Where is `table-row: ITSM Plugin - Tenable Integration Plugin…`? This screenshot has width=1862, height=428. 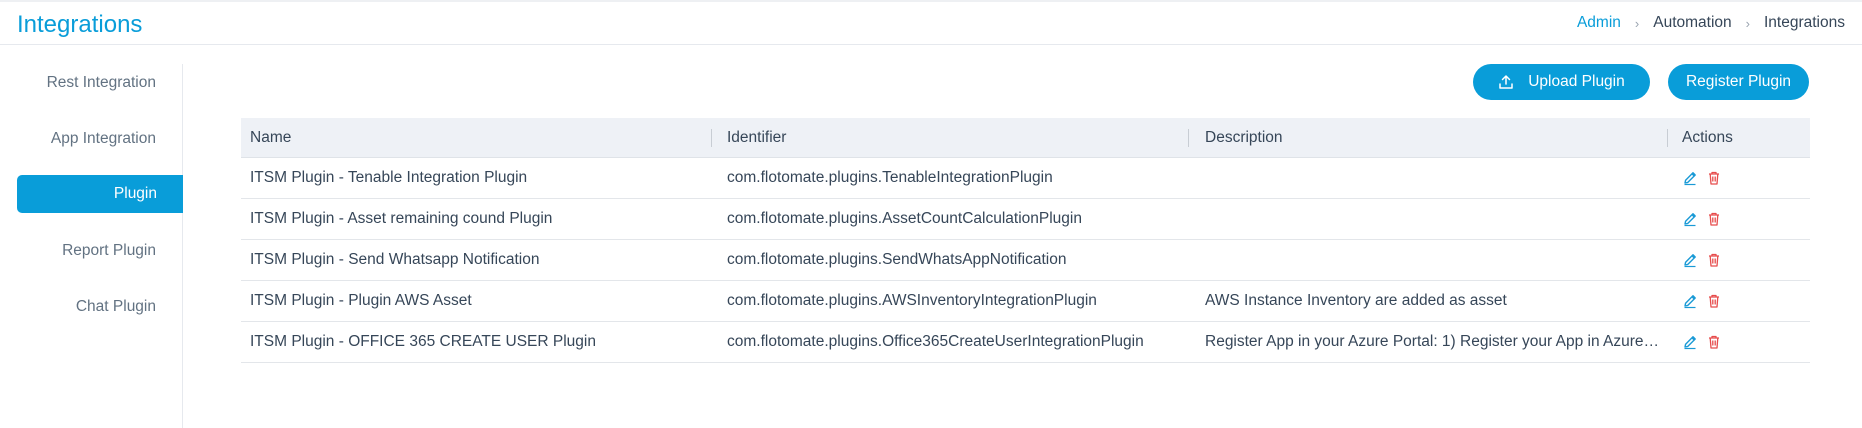 table-row: ITSM Plugin - Tenable Integration Plugin… is located at coordinates (1025, 178).